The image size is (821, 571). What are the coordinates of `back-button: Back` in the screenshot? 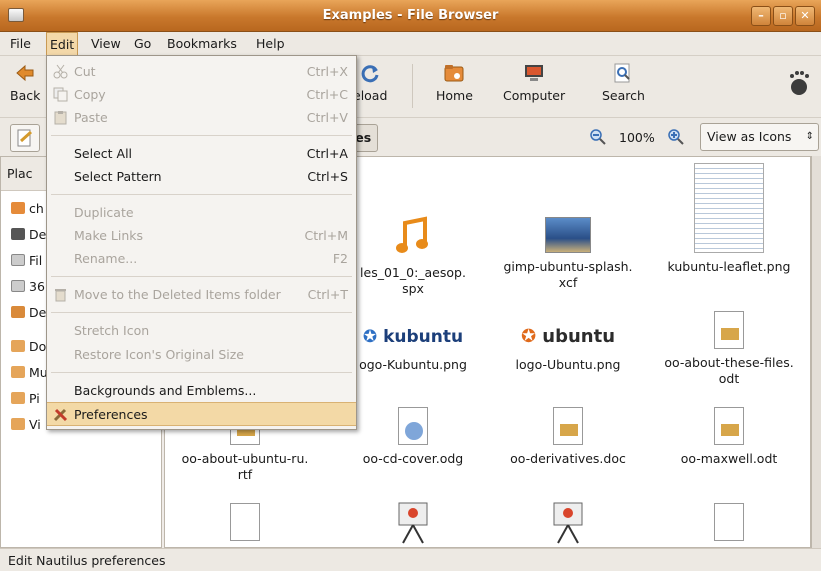 It's located at (25, 82).